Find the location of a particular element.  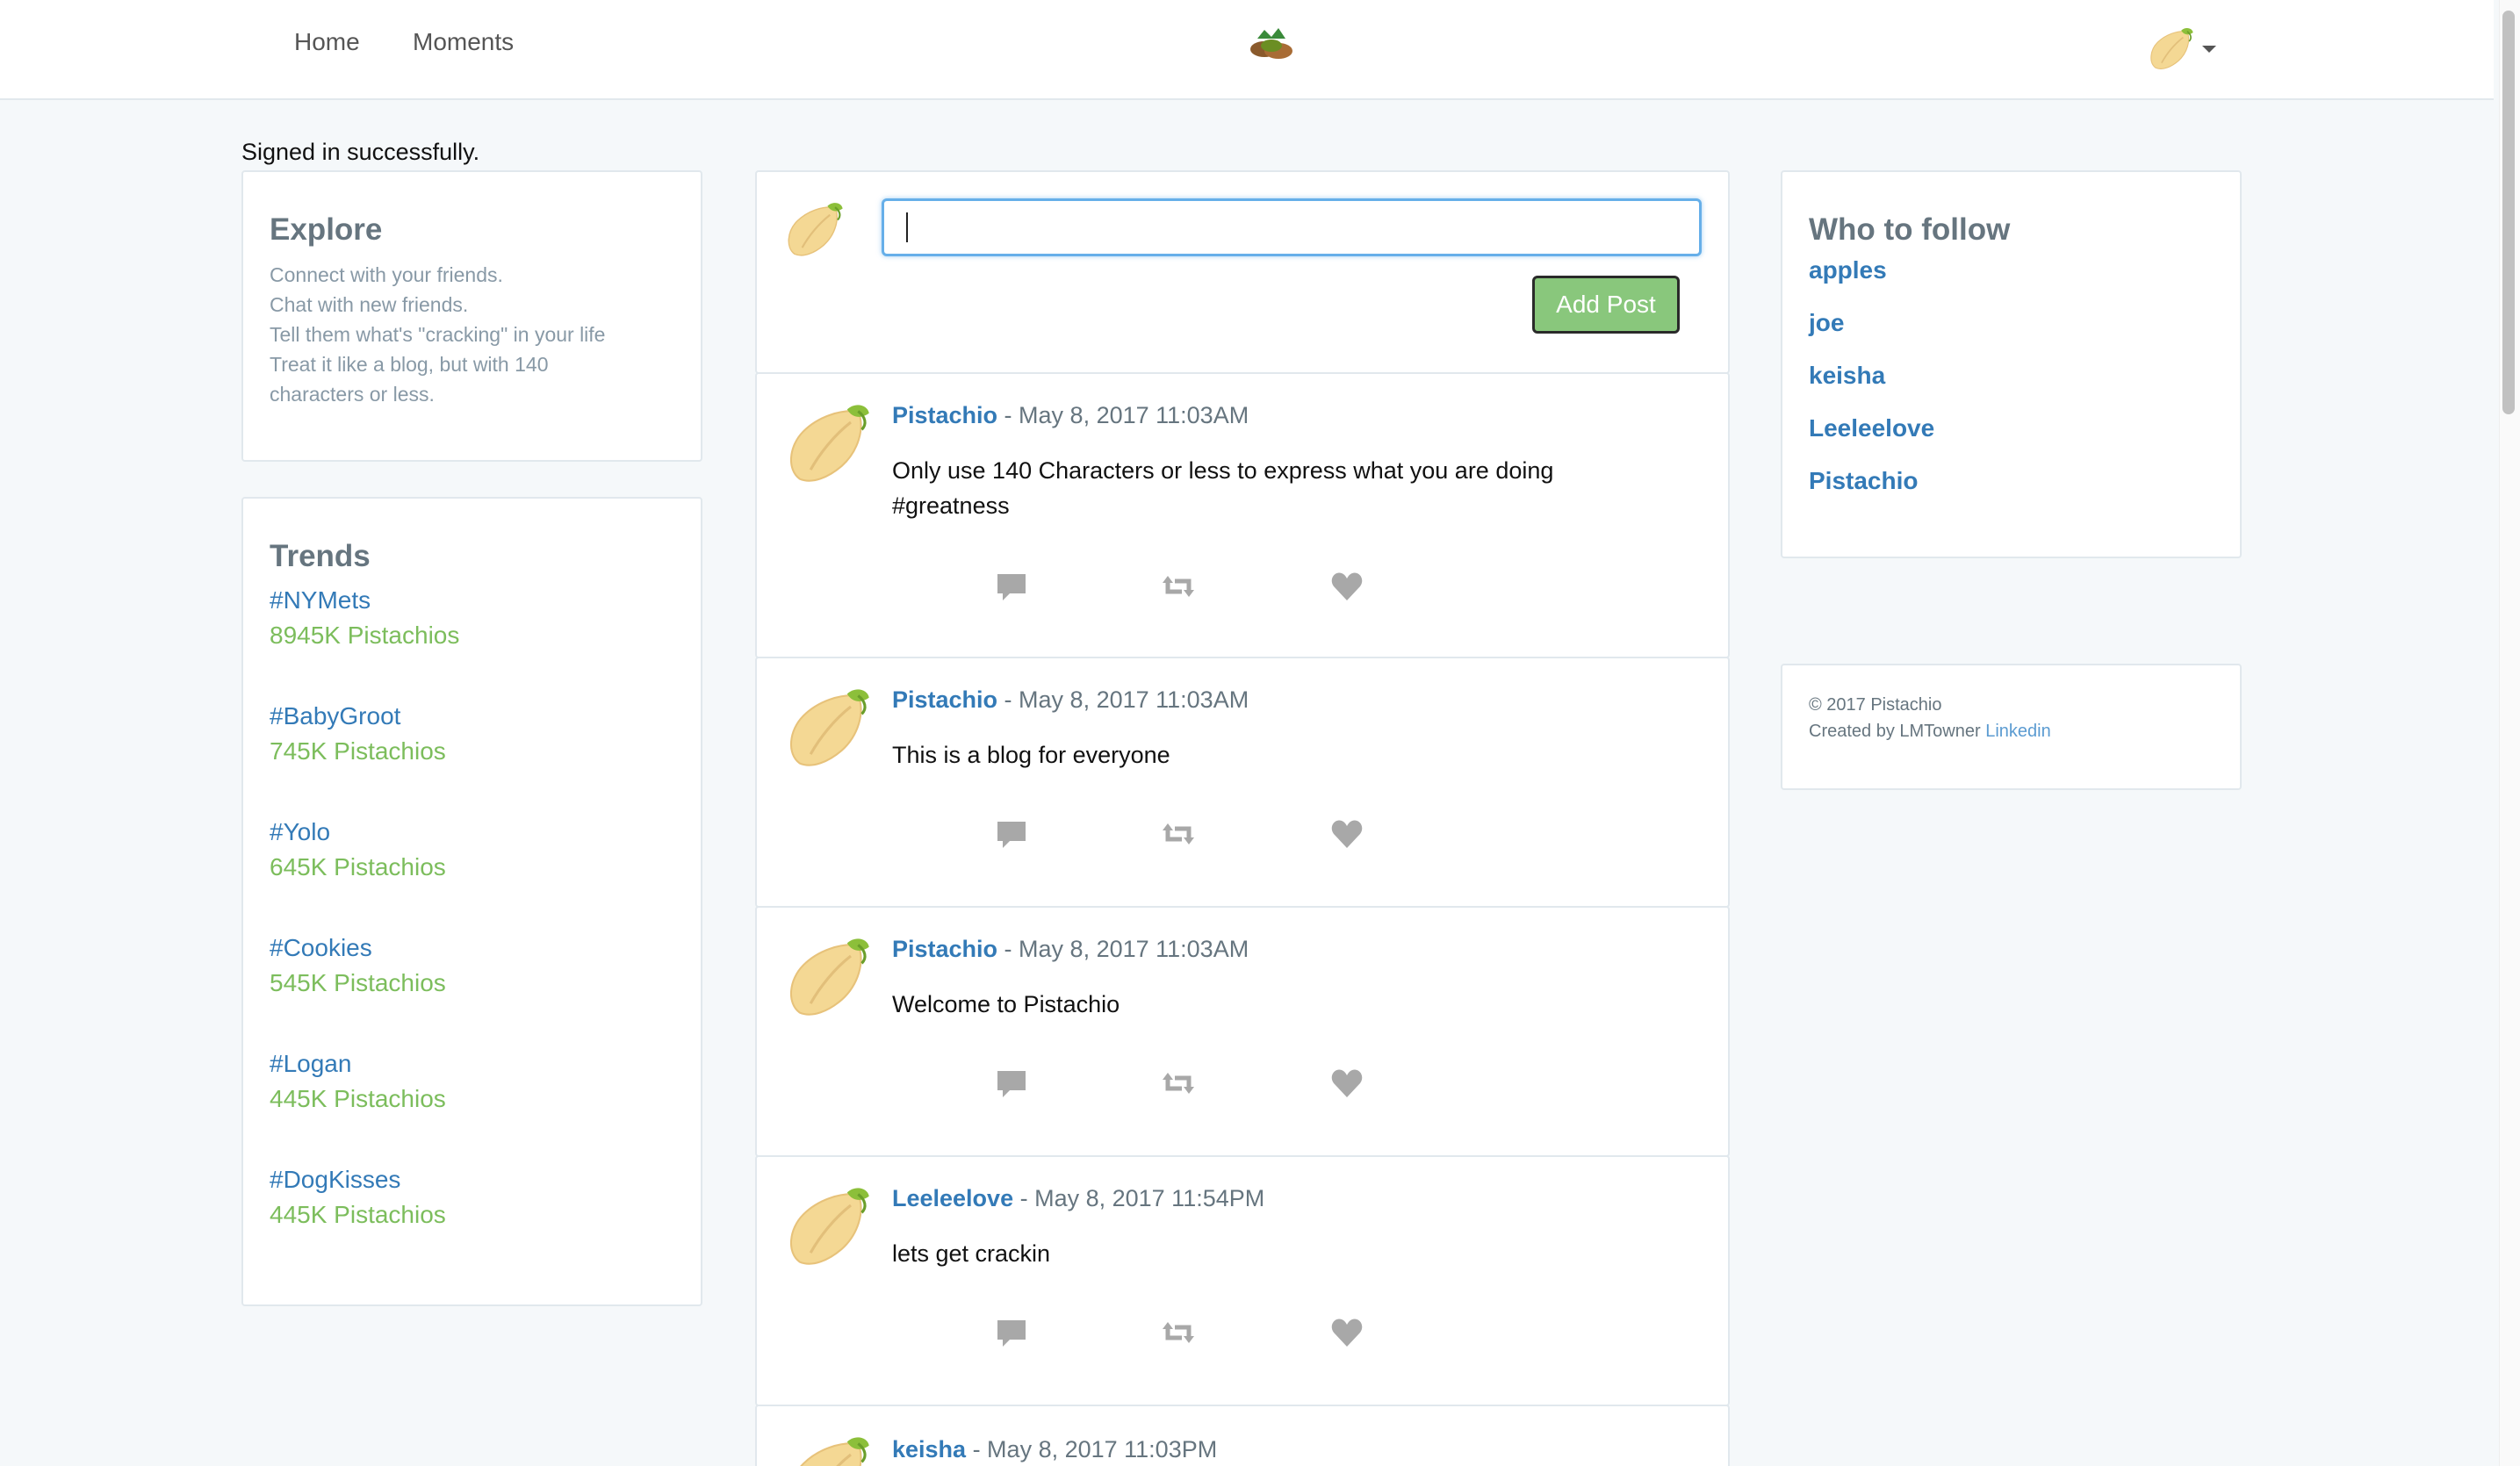

trends-title: Trends is located at coordinates (320, 556).